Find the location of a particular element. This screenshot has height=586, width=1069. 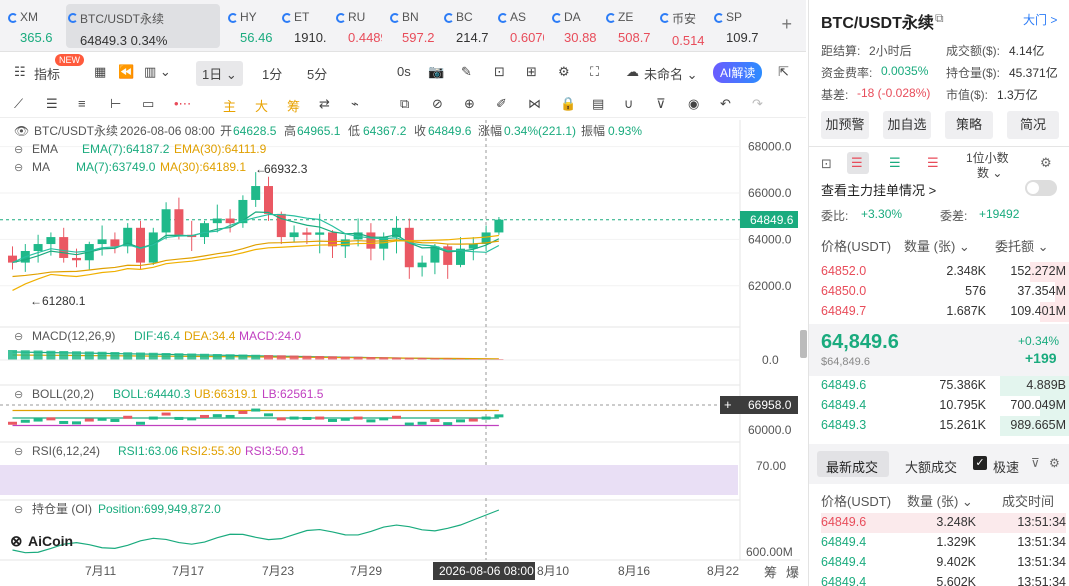

settings-icon: ⚙ is located at coordinates (564, 72).